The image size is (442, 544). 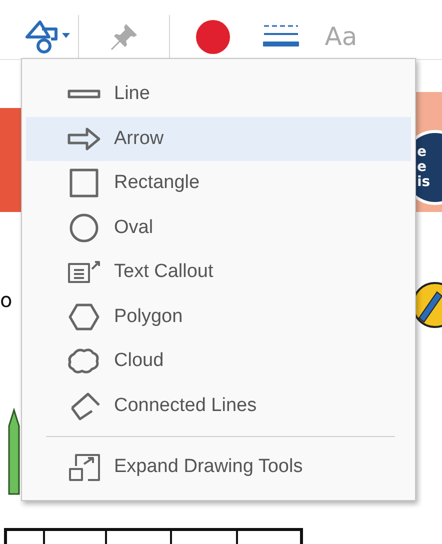 I want to click on page-text: o, so click(x=6, y=300).